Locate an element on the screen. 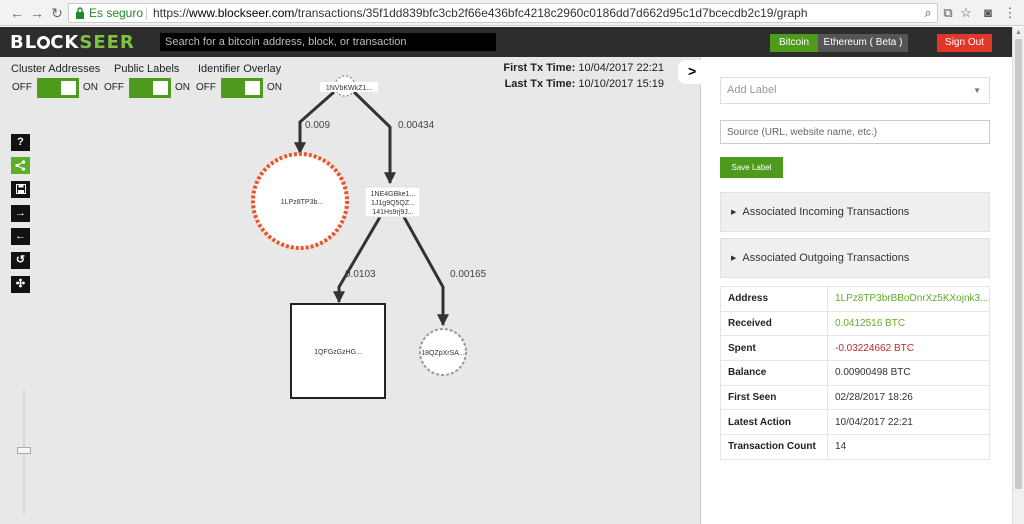  received-key: Received is located at coordinates (774, 323).